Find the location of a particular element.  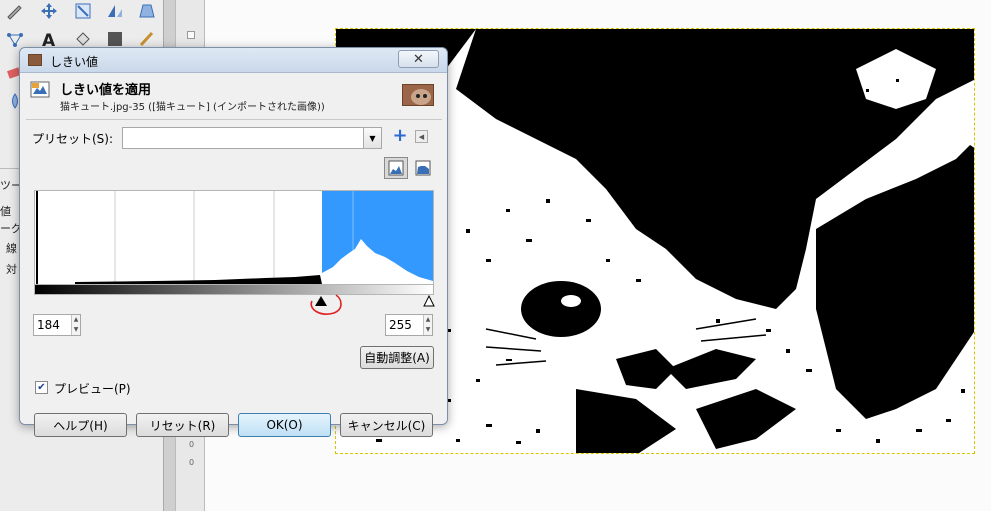

value-gradient-bar is located at coordinates (234, 290).